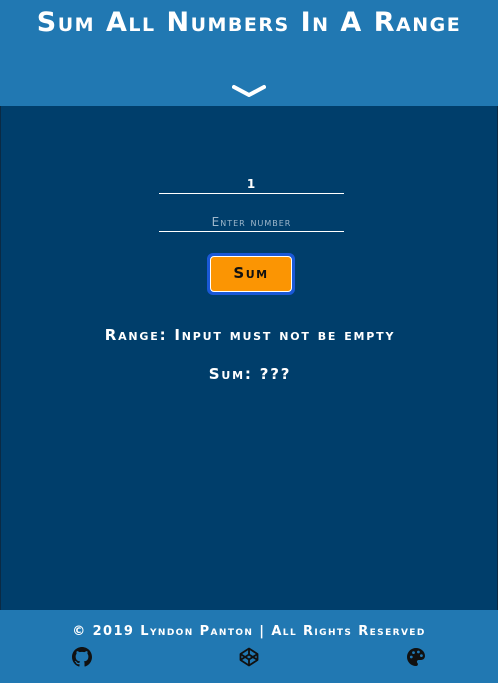  I want to click on codepen-icon, so click(249, 657).